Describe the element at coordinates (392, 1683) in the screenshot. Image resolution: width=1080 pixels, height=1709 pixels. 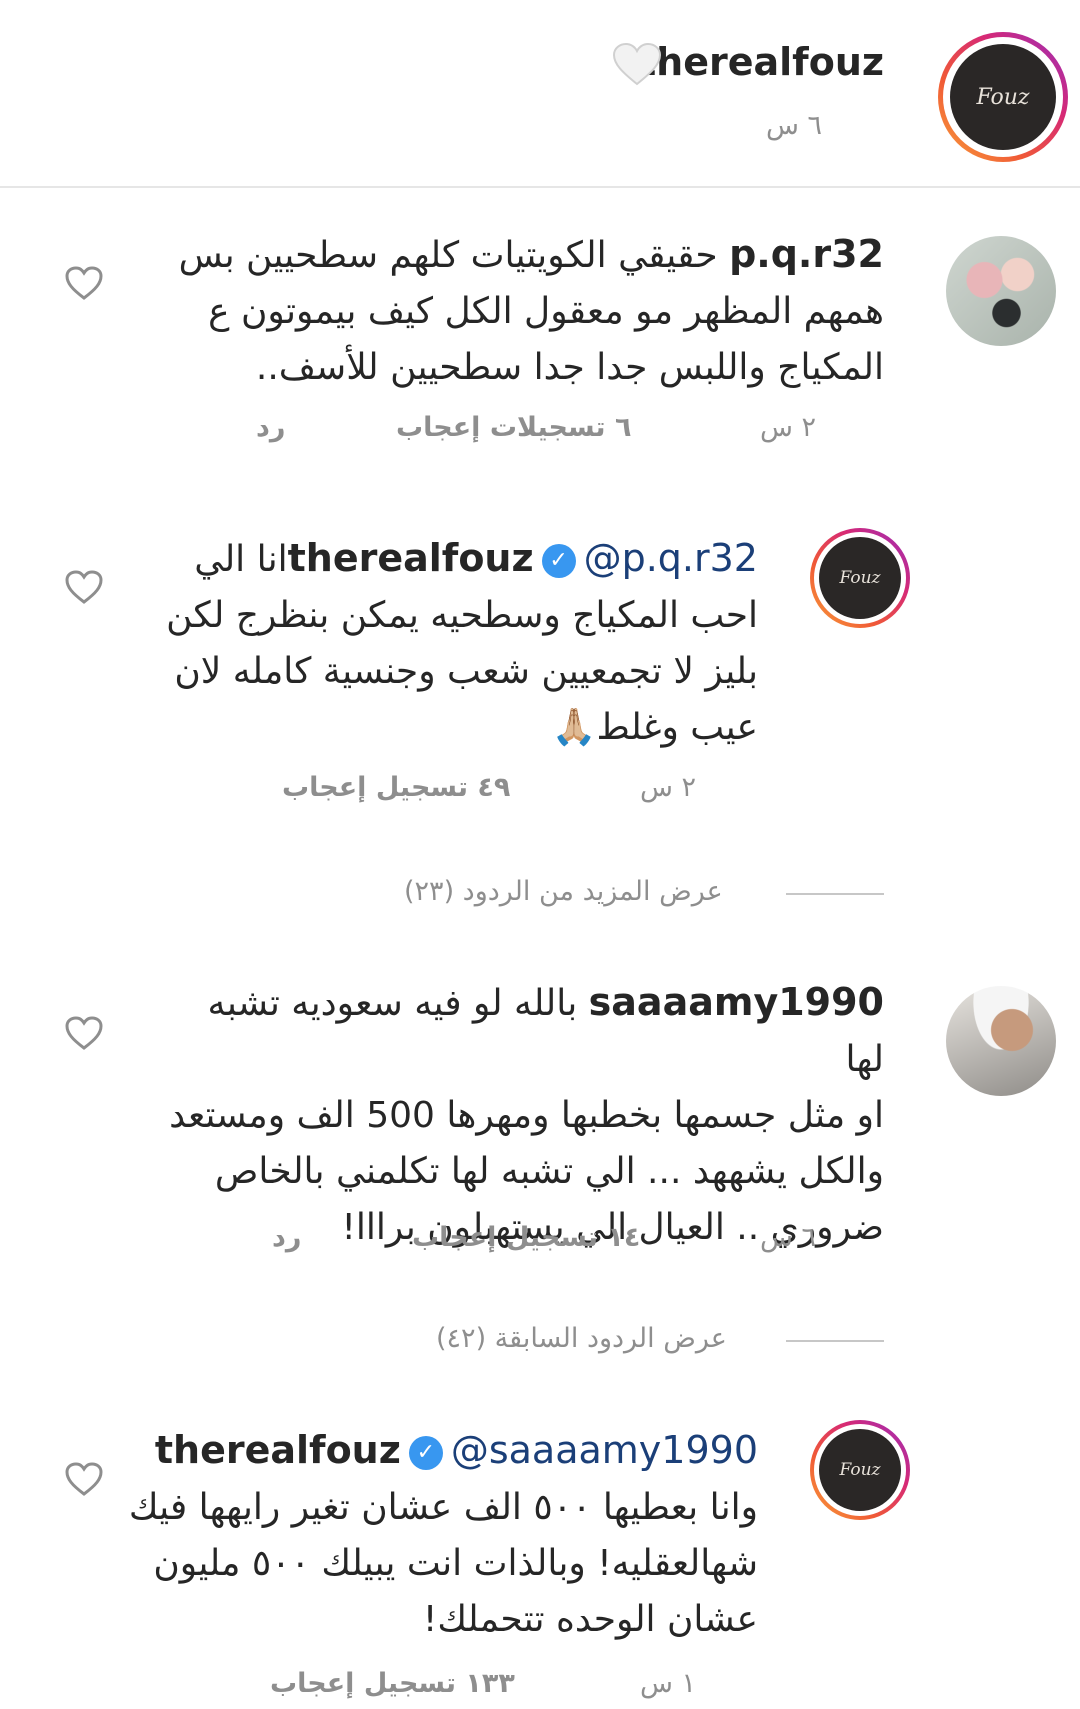
I see `reply-likes: ١٣٣ تسجيل إعجاب` at that location.